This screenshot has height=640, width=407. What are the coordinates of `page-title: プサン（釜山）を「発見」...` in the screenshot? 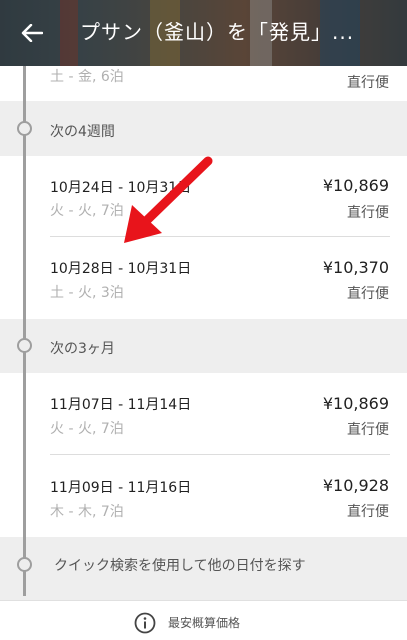 It's located at (217, 32).